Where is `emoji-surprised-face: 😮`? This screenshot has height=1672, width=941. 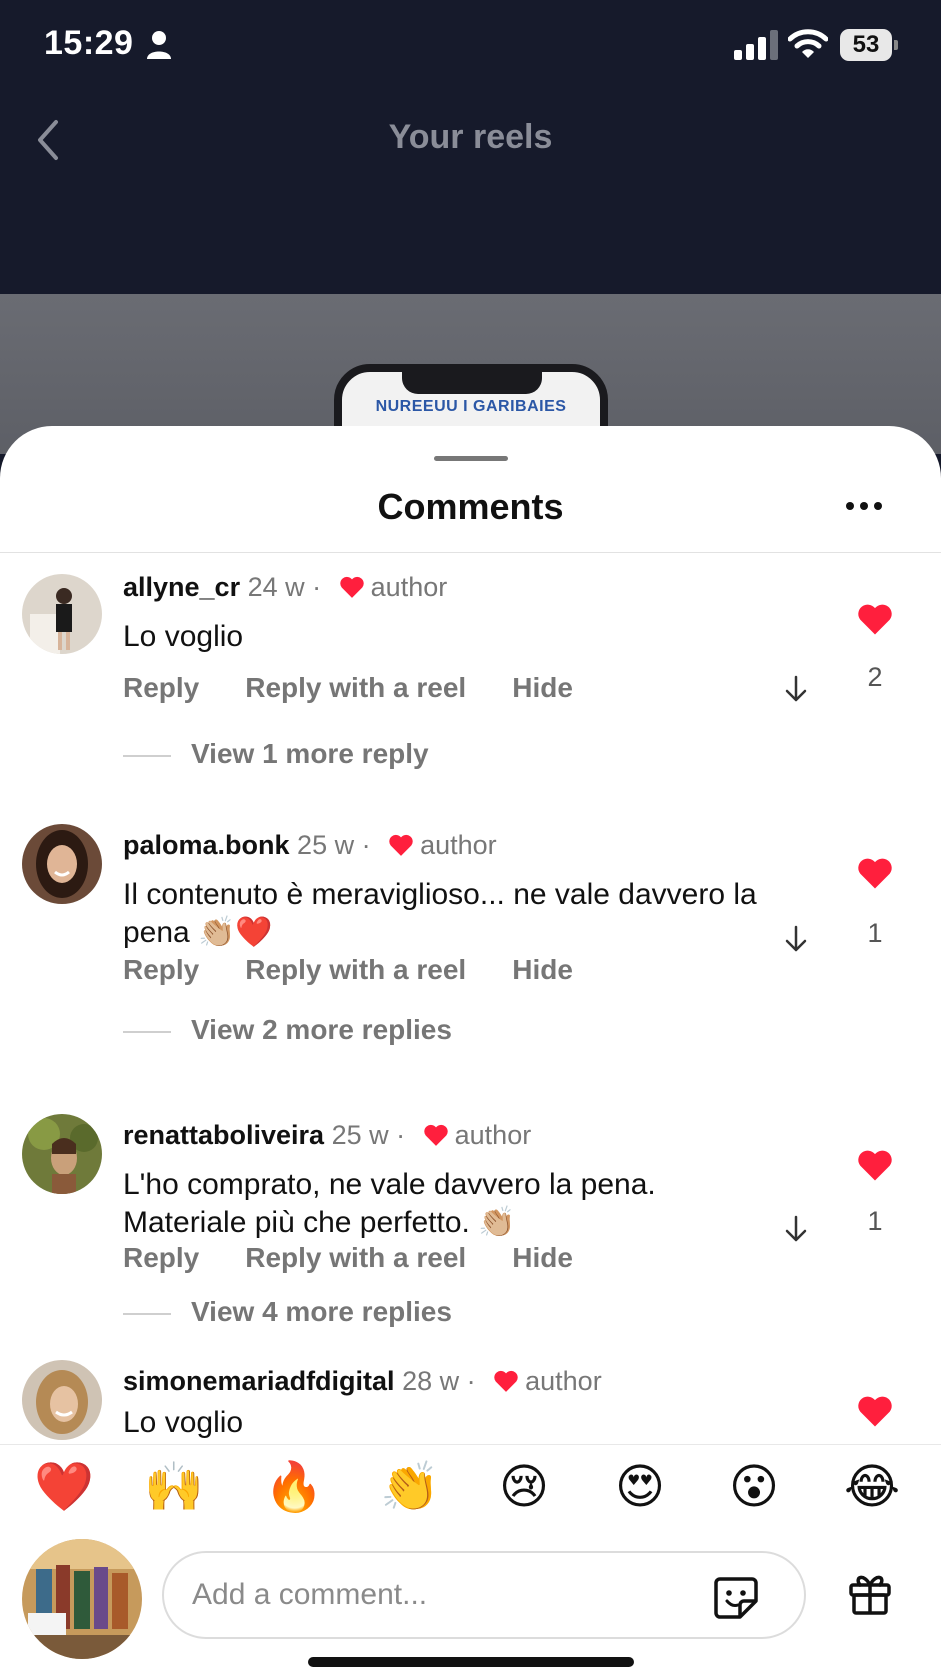
emoji-surprised-face: 😮 is located at coordinates (754, 1487).